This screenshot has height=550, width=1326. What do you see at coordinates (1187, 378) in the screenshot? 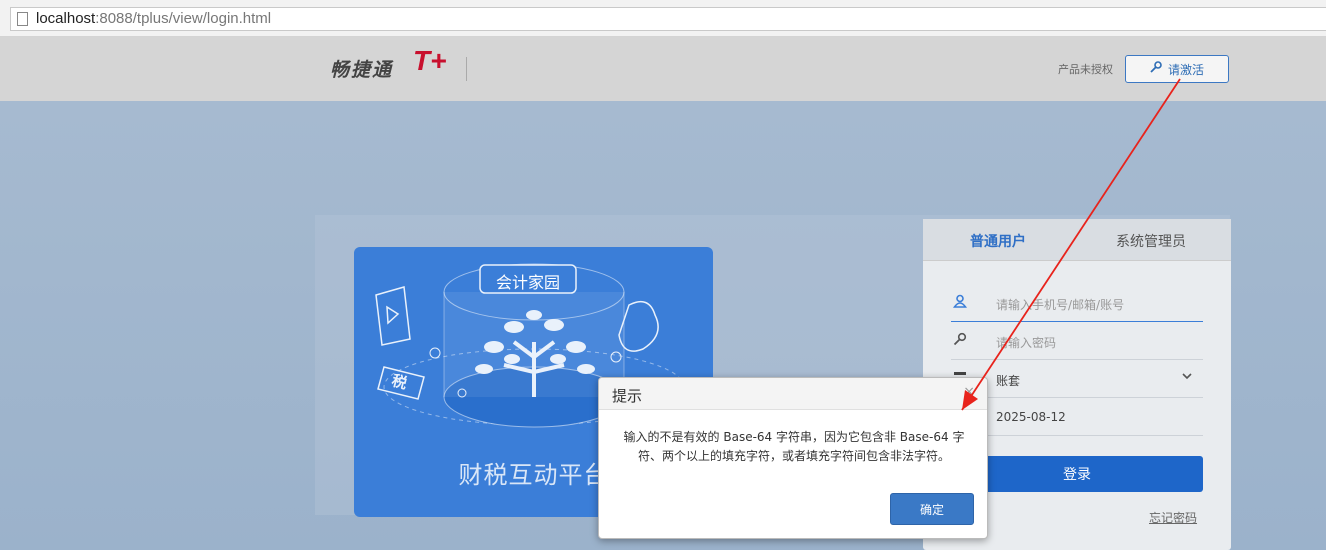
I see `chevron-down-icon` at bounding box center [1187, 378].